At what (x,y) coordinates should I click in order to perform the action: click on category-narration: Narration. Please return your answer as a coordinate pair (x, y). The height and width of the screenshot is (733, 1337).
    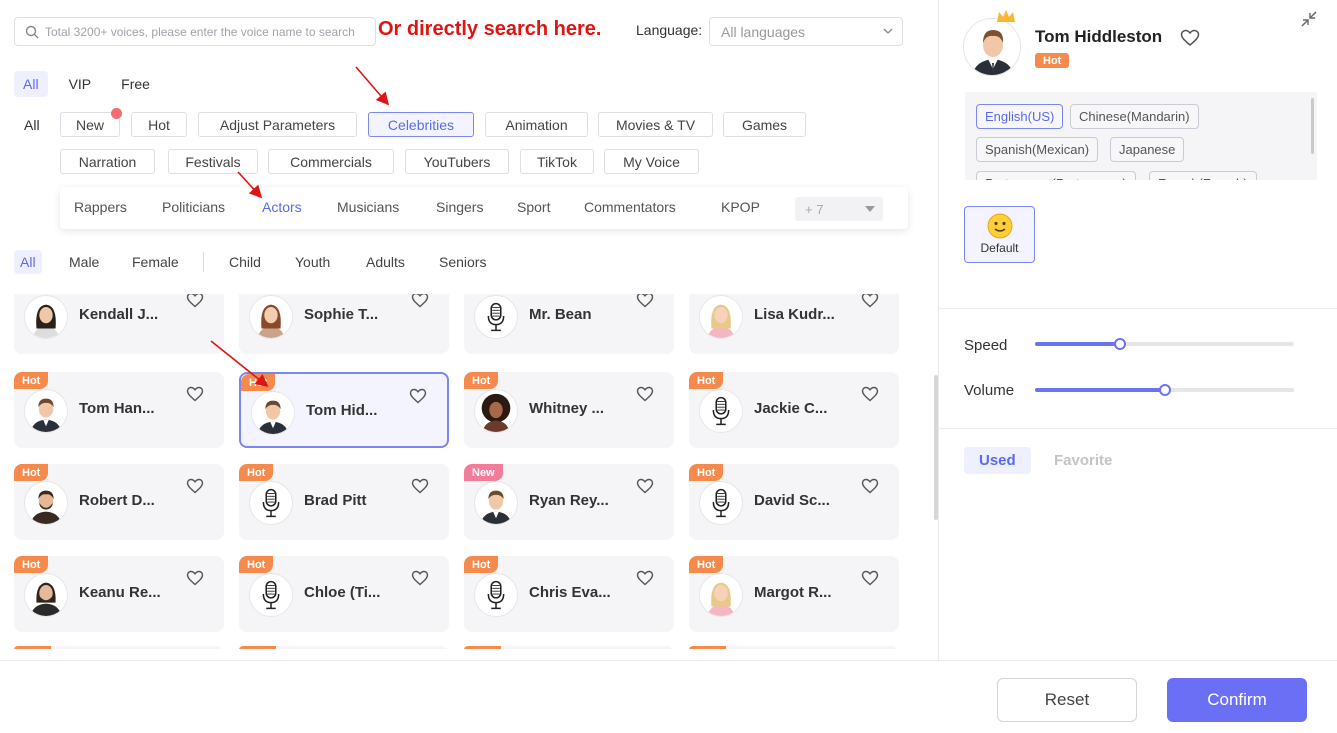
    Looking at the image, I should click on (107, 161).